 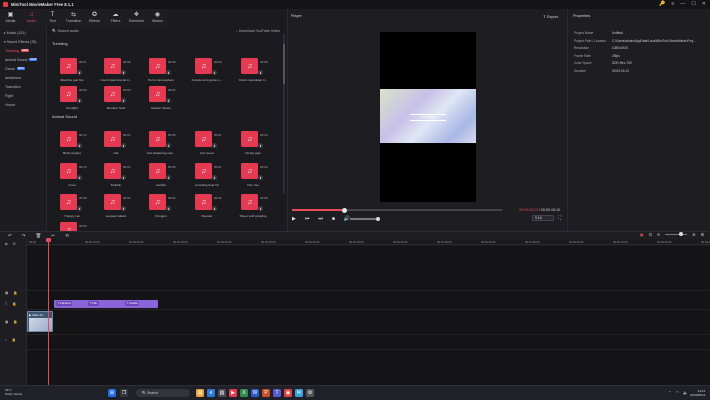 What do you see at coordinates (208, 143) in the screenshot?
I see `audio-tile: ♫ ⬇ 00:01 Cat meow` at bounding box center [208, 143].